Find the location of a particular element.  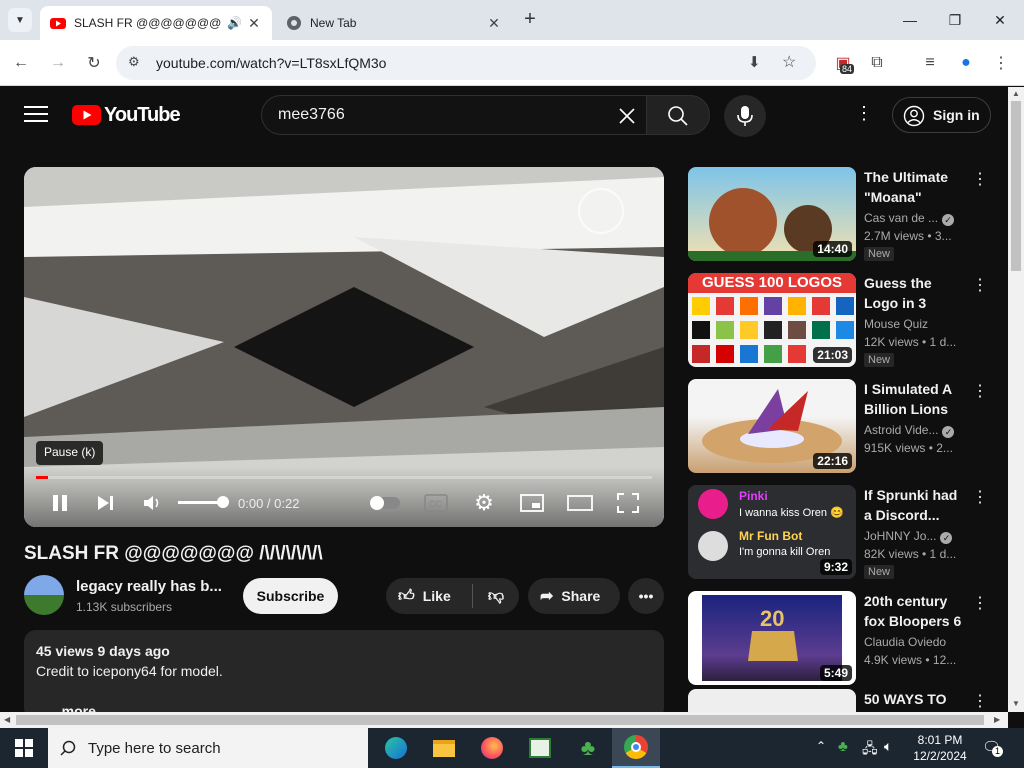

recommendation-channel: Astroid Vide... ✓ is located at coordinates (909, 430).